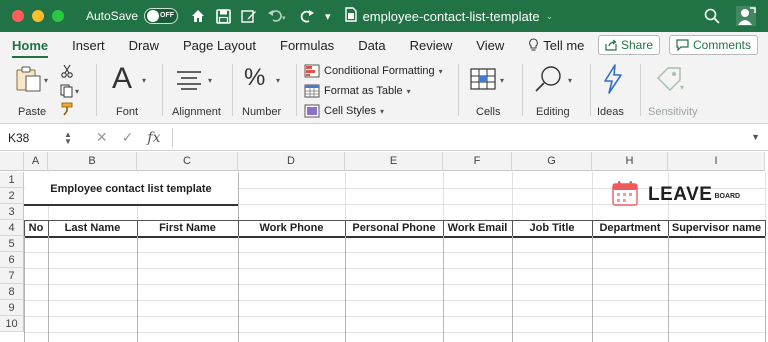  Describe the element at coordinates (12, 212) in the screenshot. I see `row-header-3: 3` at that location.